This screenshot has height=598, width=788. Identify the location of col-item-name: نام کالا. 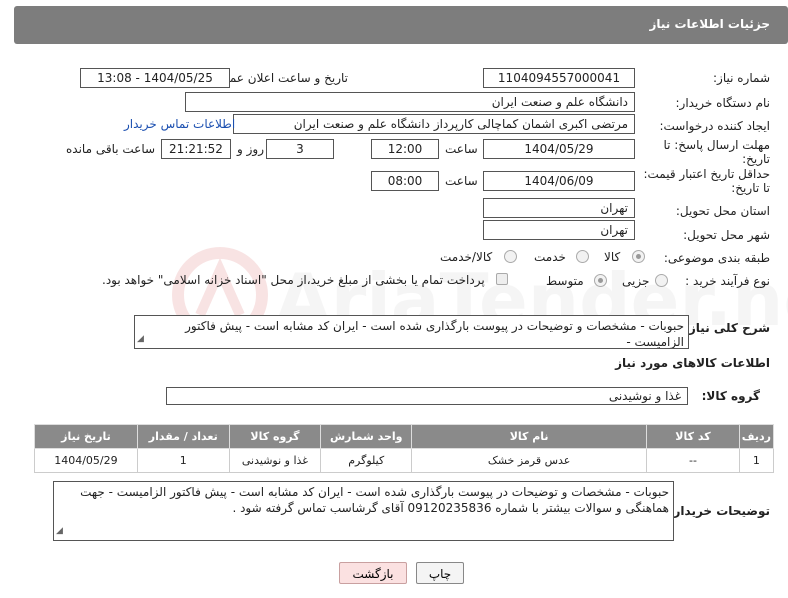
(529, 436).